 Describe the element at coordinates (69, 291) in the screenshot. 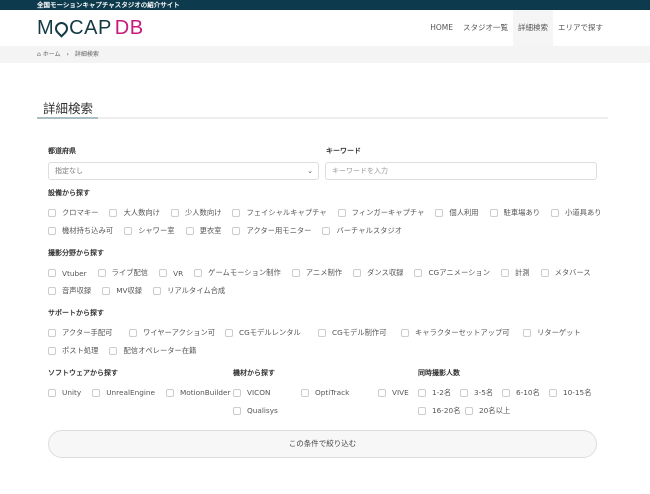

I see `checkbox-fields: 音声収録` at that location.